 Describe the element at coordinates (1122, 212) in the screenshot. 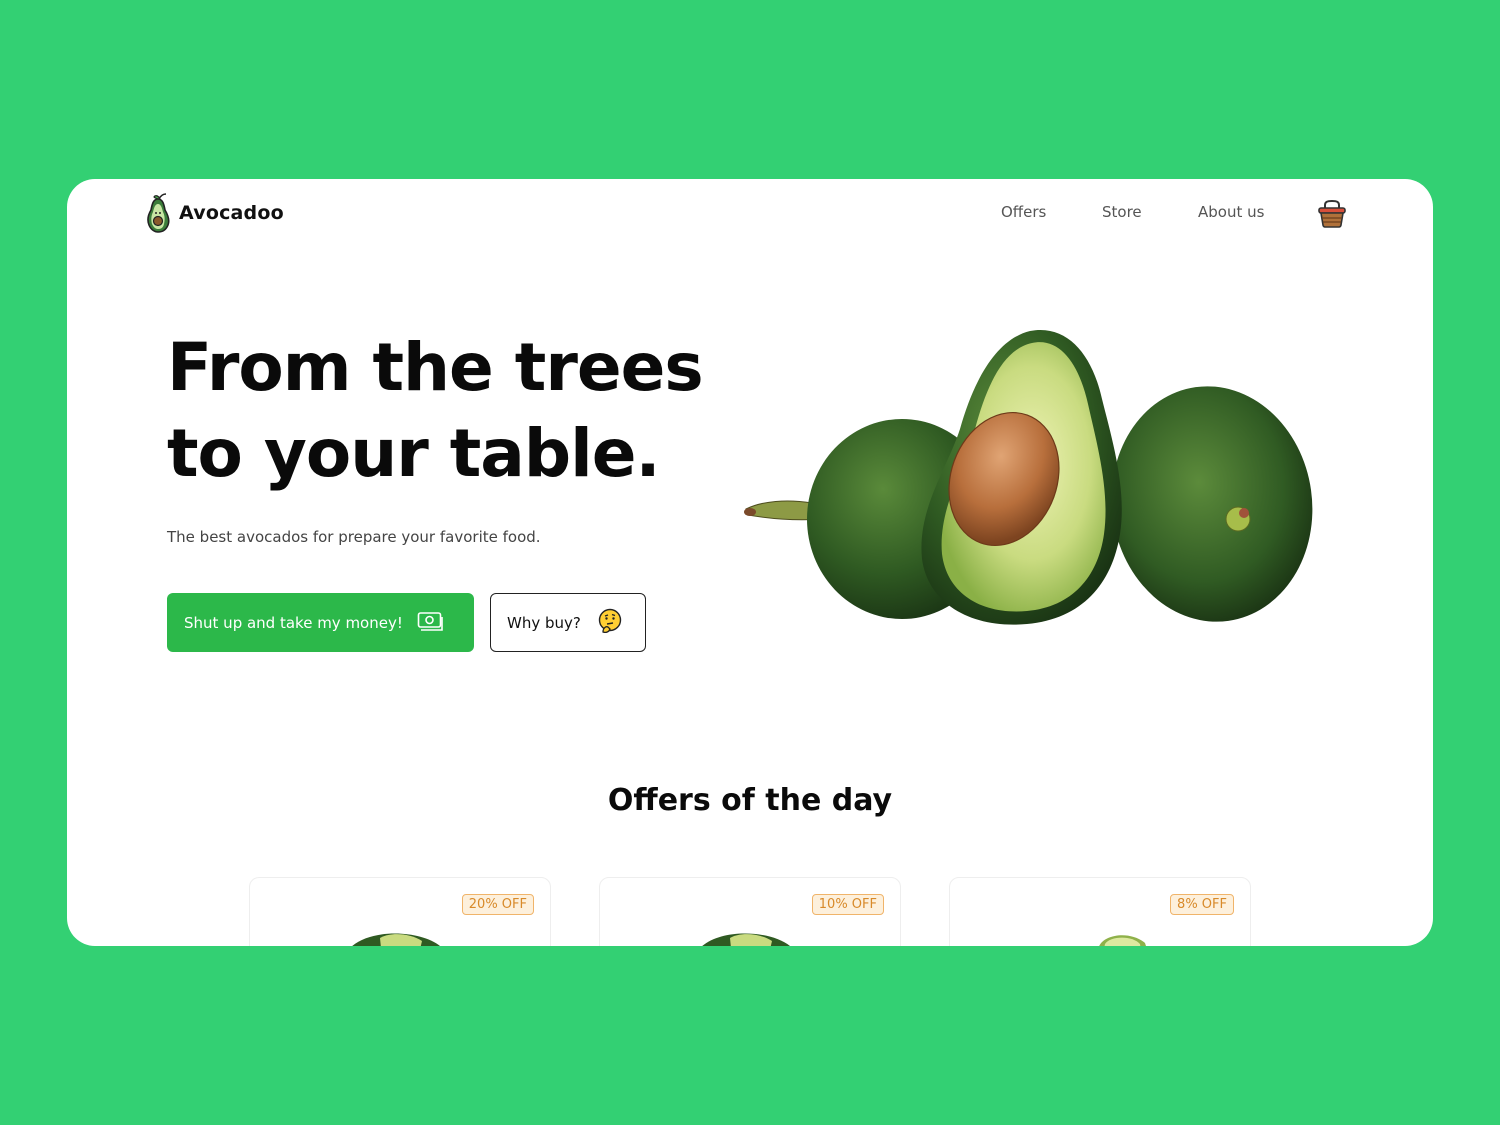

I see `nav-store: Store` at that location.